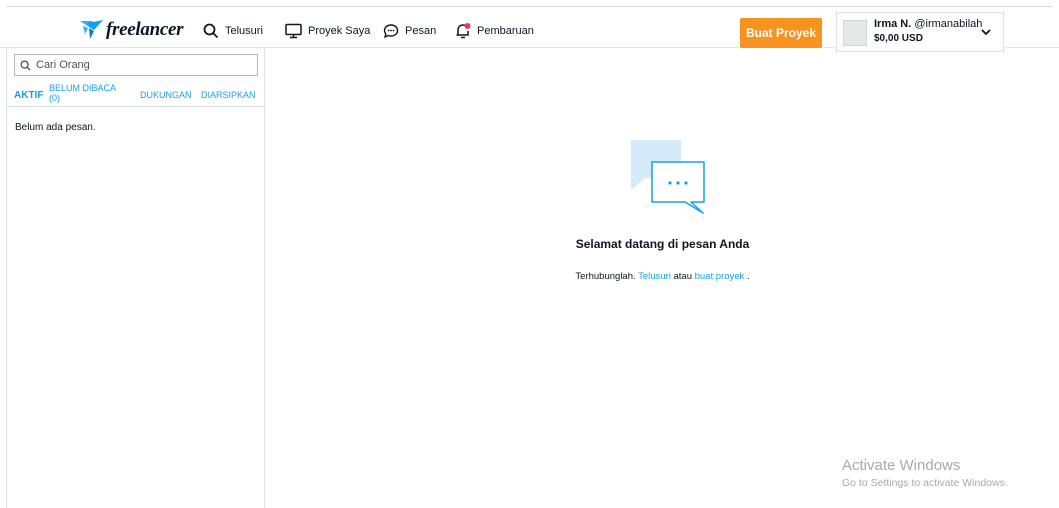 This screenshot has height=508, width=1059. I want to click on nav-messages: Pesan, so click(409, 31).